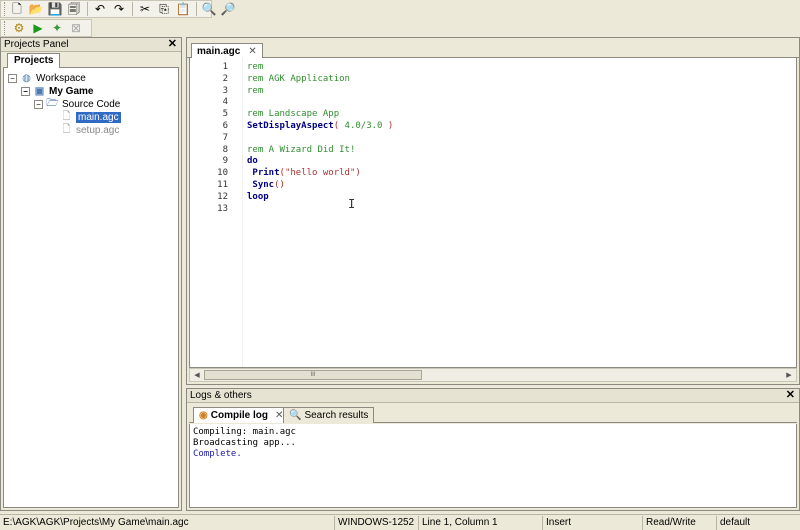 The width and height of the screenshot is (800, 530). What do you see at coordinates (239, 415) in the screenshot?
I see `tab-compile-log-label: Compile log` at bounding box center [239, 415].